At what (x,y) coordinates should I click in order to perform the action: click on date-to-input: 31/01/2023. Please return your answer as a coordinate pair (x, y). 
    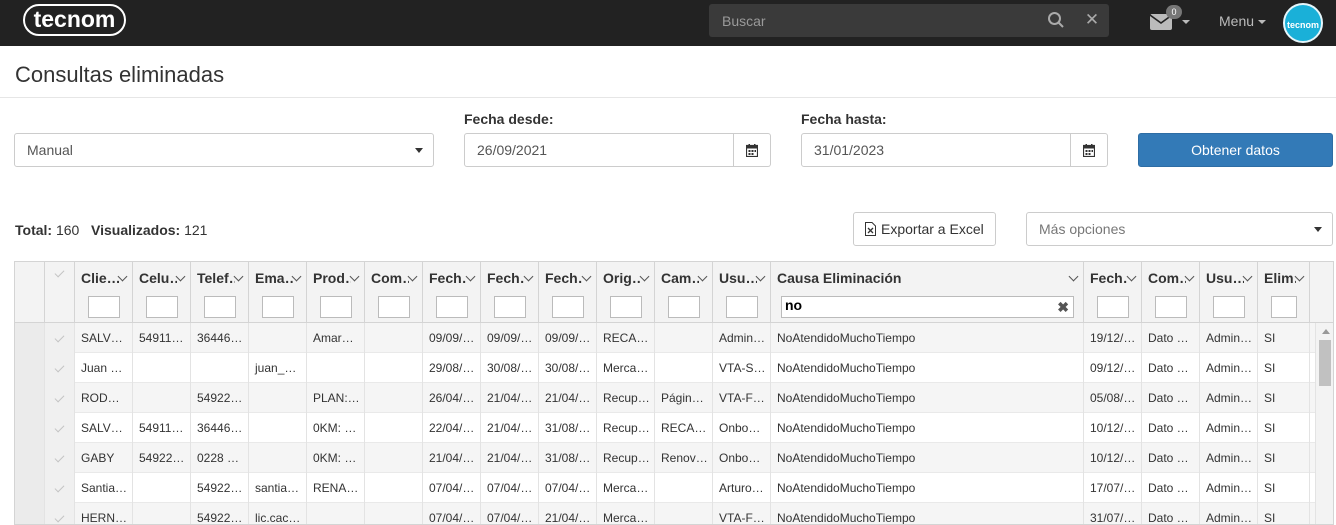
    Looking at the image, I should click on (936, 150).